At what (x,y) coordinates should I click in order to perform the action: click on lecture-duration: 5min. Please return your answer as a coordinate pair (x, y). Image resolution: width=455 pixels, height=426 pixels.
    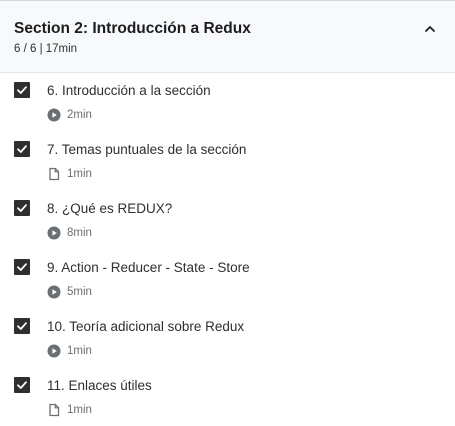
    Looking at the image, I should click on (79, 292).